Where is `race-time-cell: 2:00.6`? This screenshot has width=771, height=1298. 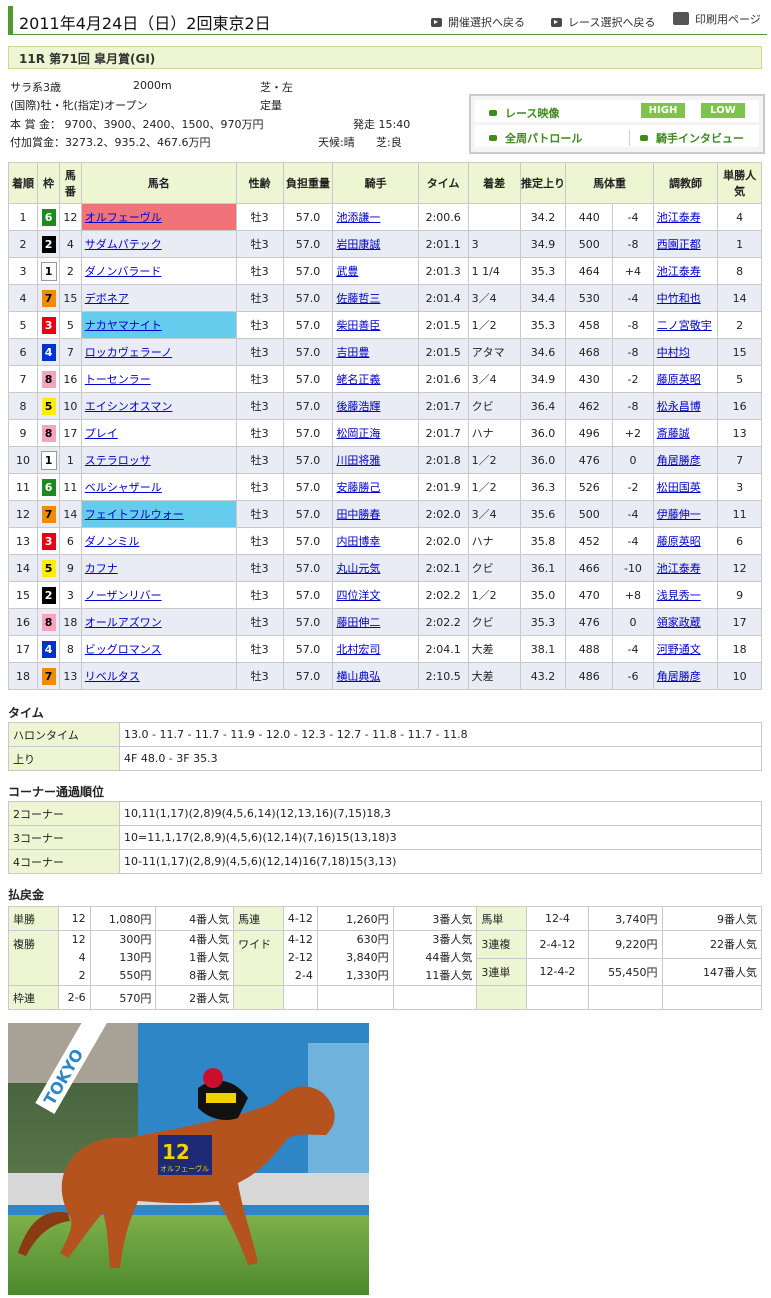
race-time-cell: 2:00.6 is located at coordinates (443, 217).